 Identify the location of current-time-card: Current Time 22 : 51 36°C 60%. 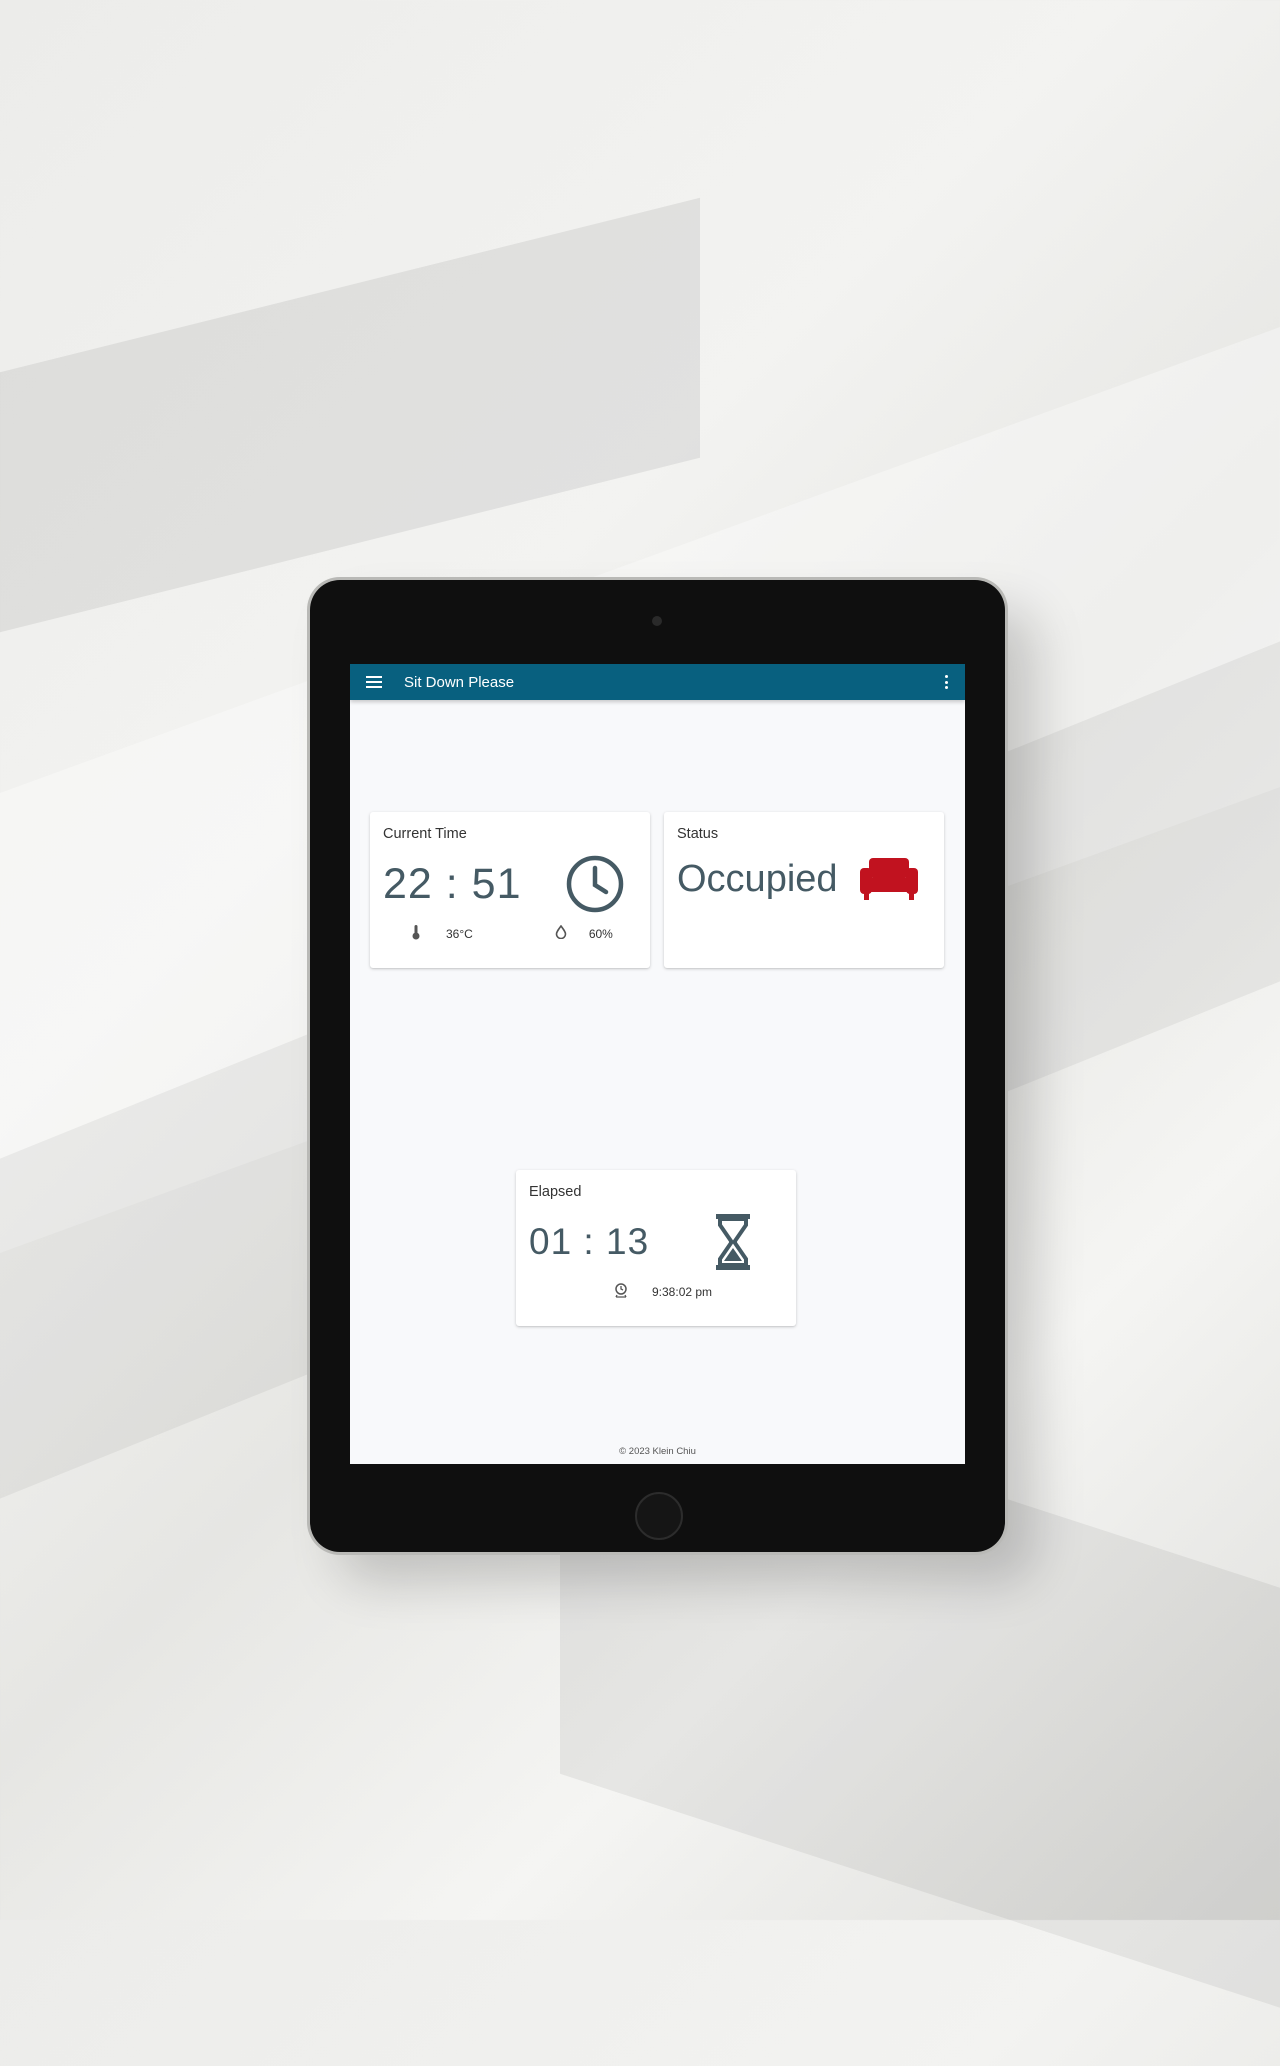
(510, 890).